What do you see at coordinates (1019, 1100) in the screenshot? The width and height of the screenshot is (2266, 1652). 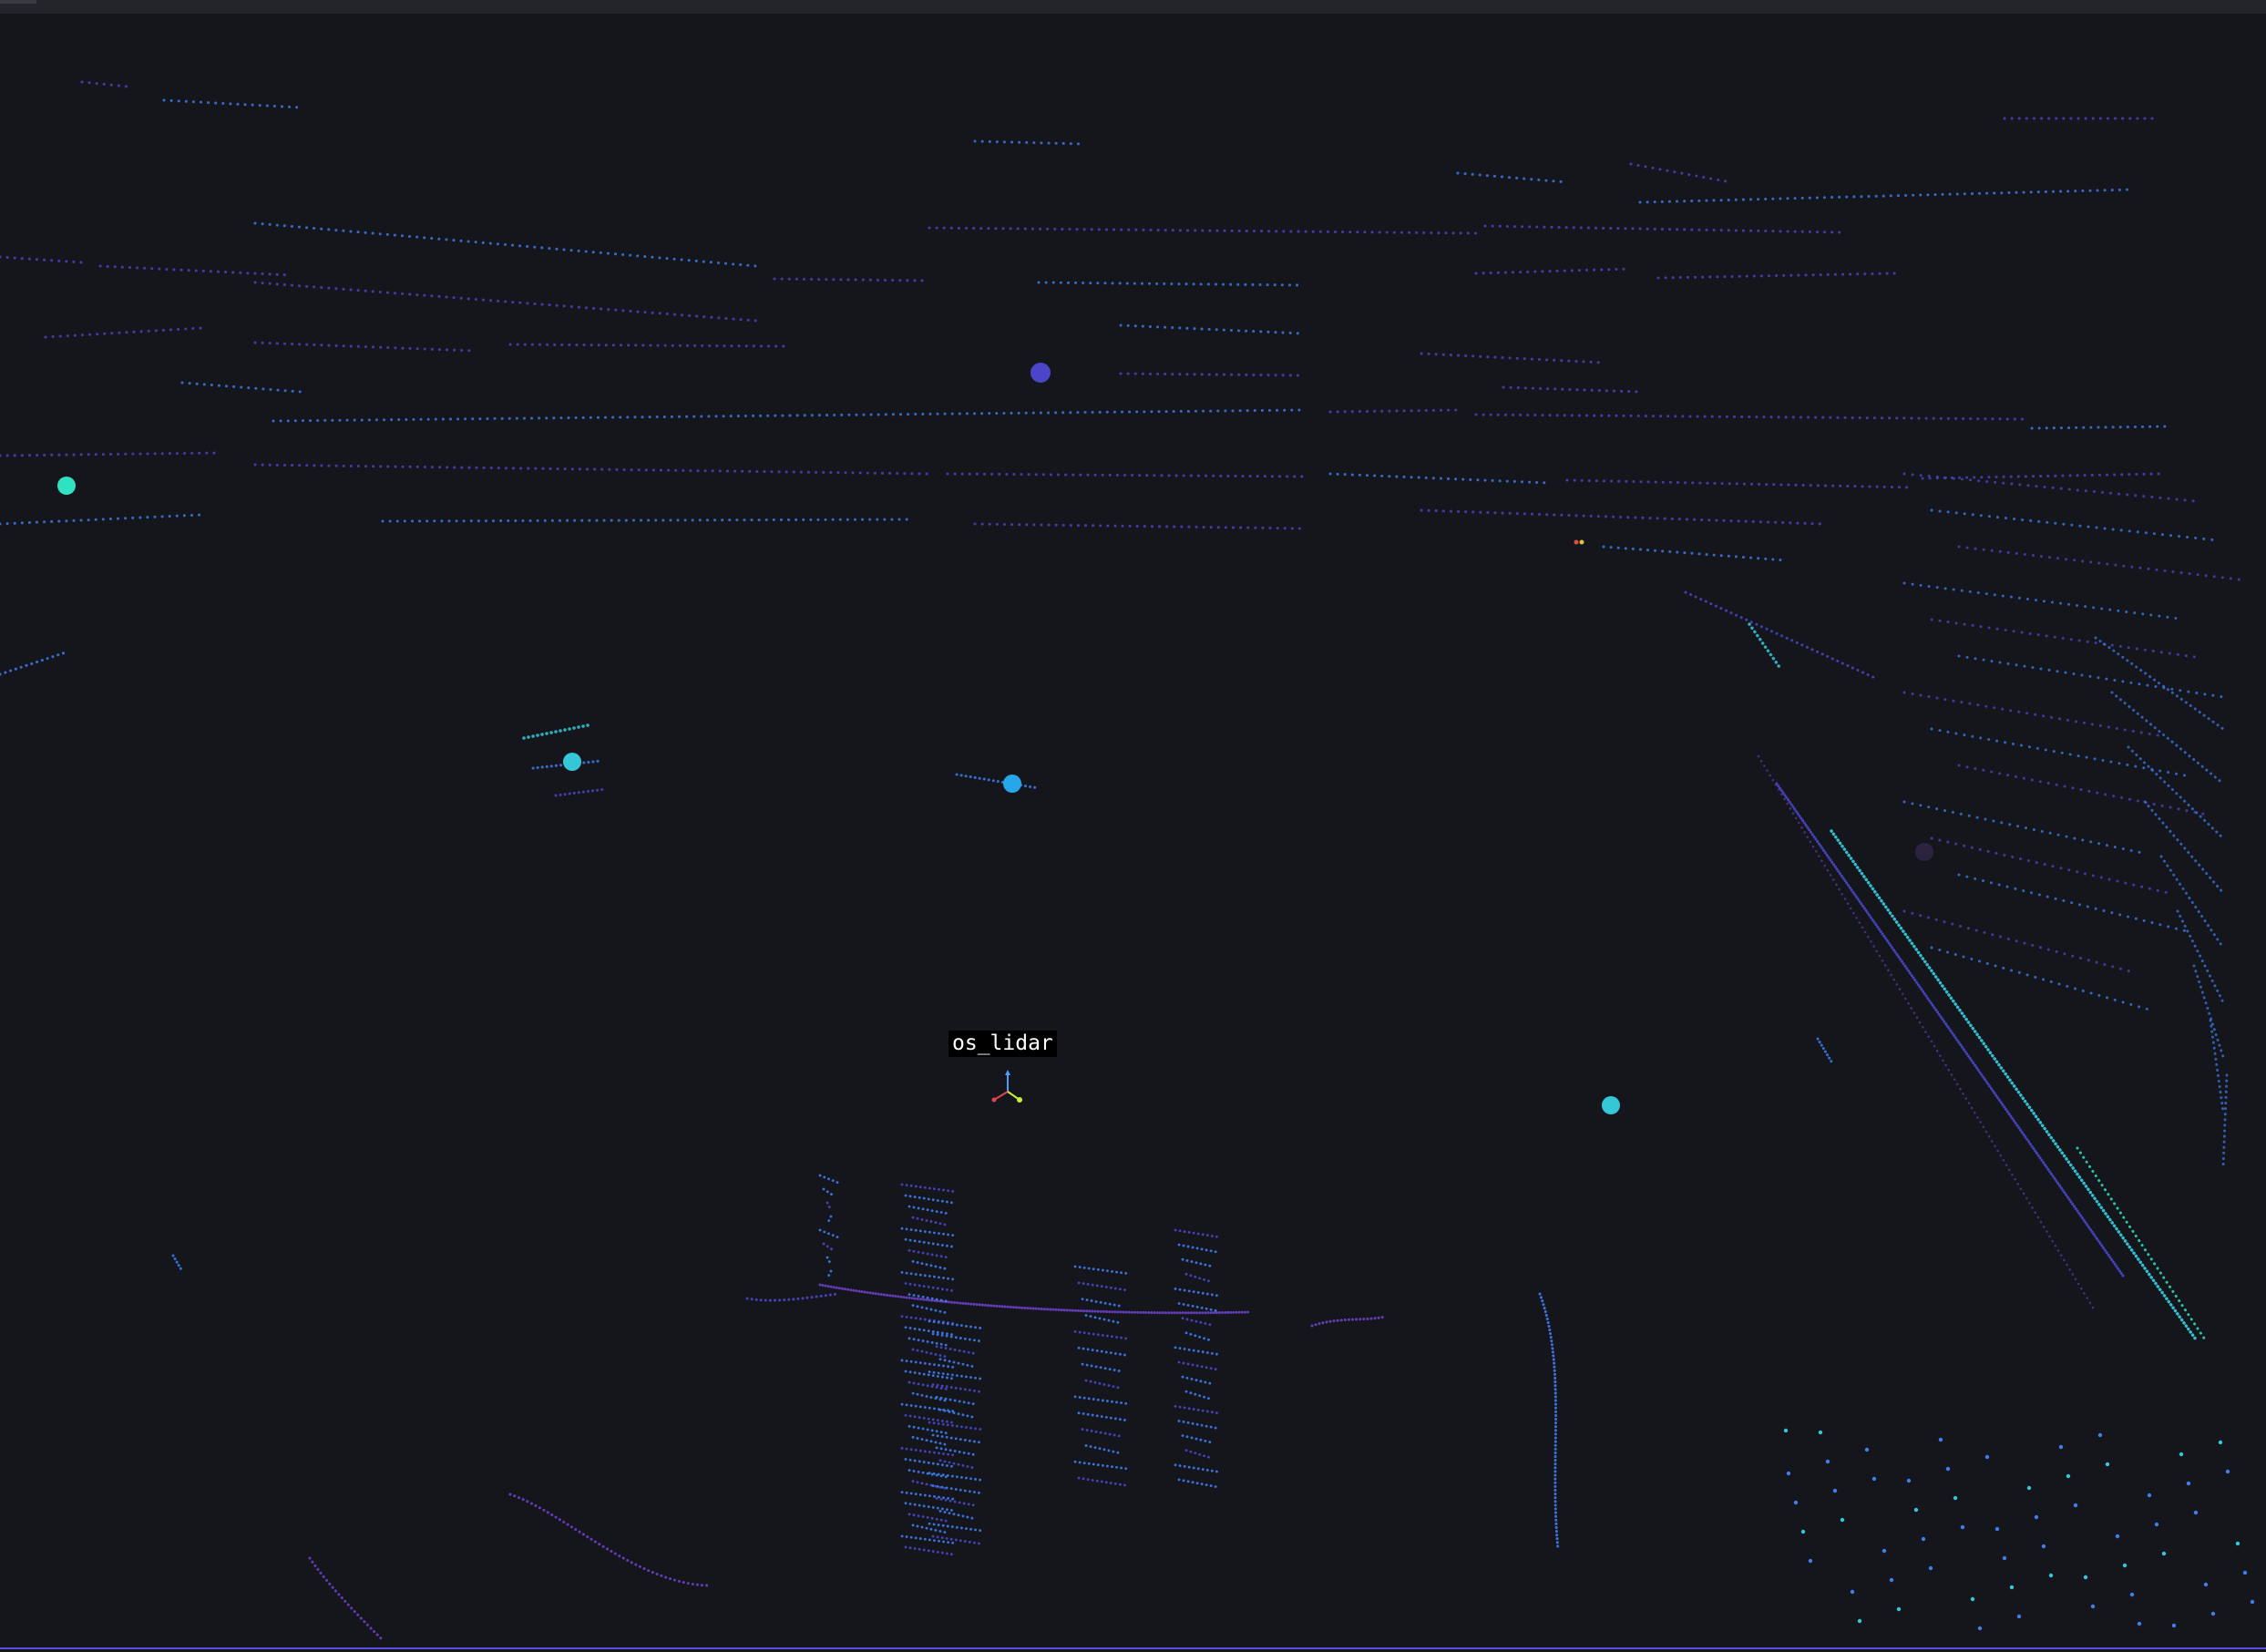 I see `y-axis-tip-icon` at bounding box center [1019, 1100].